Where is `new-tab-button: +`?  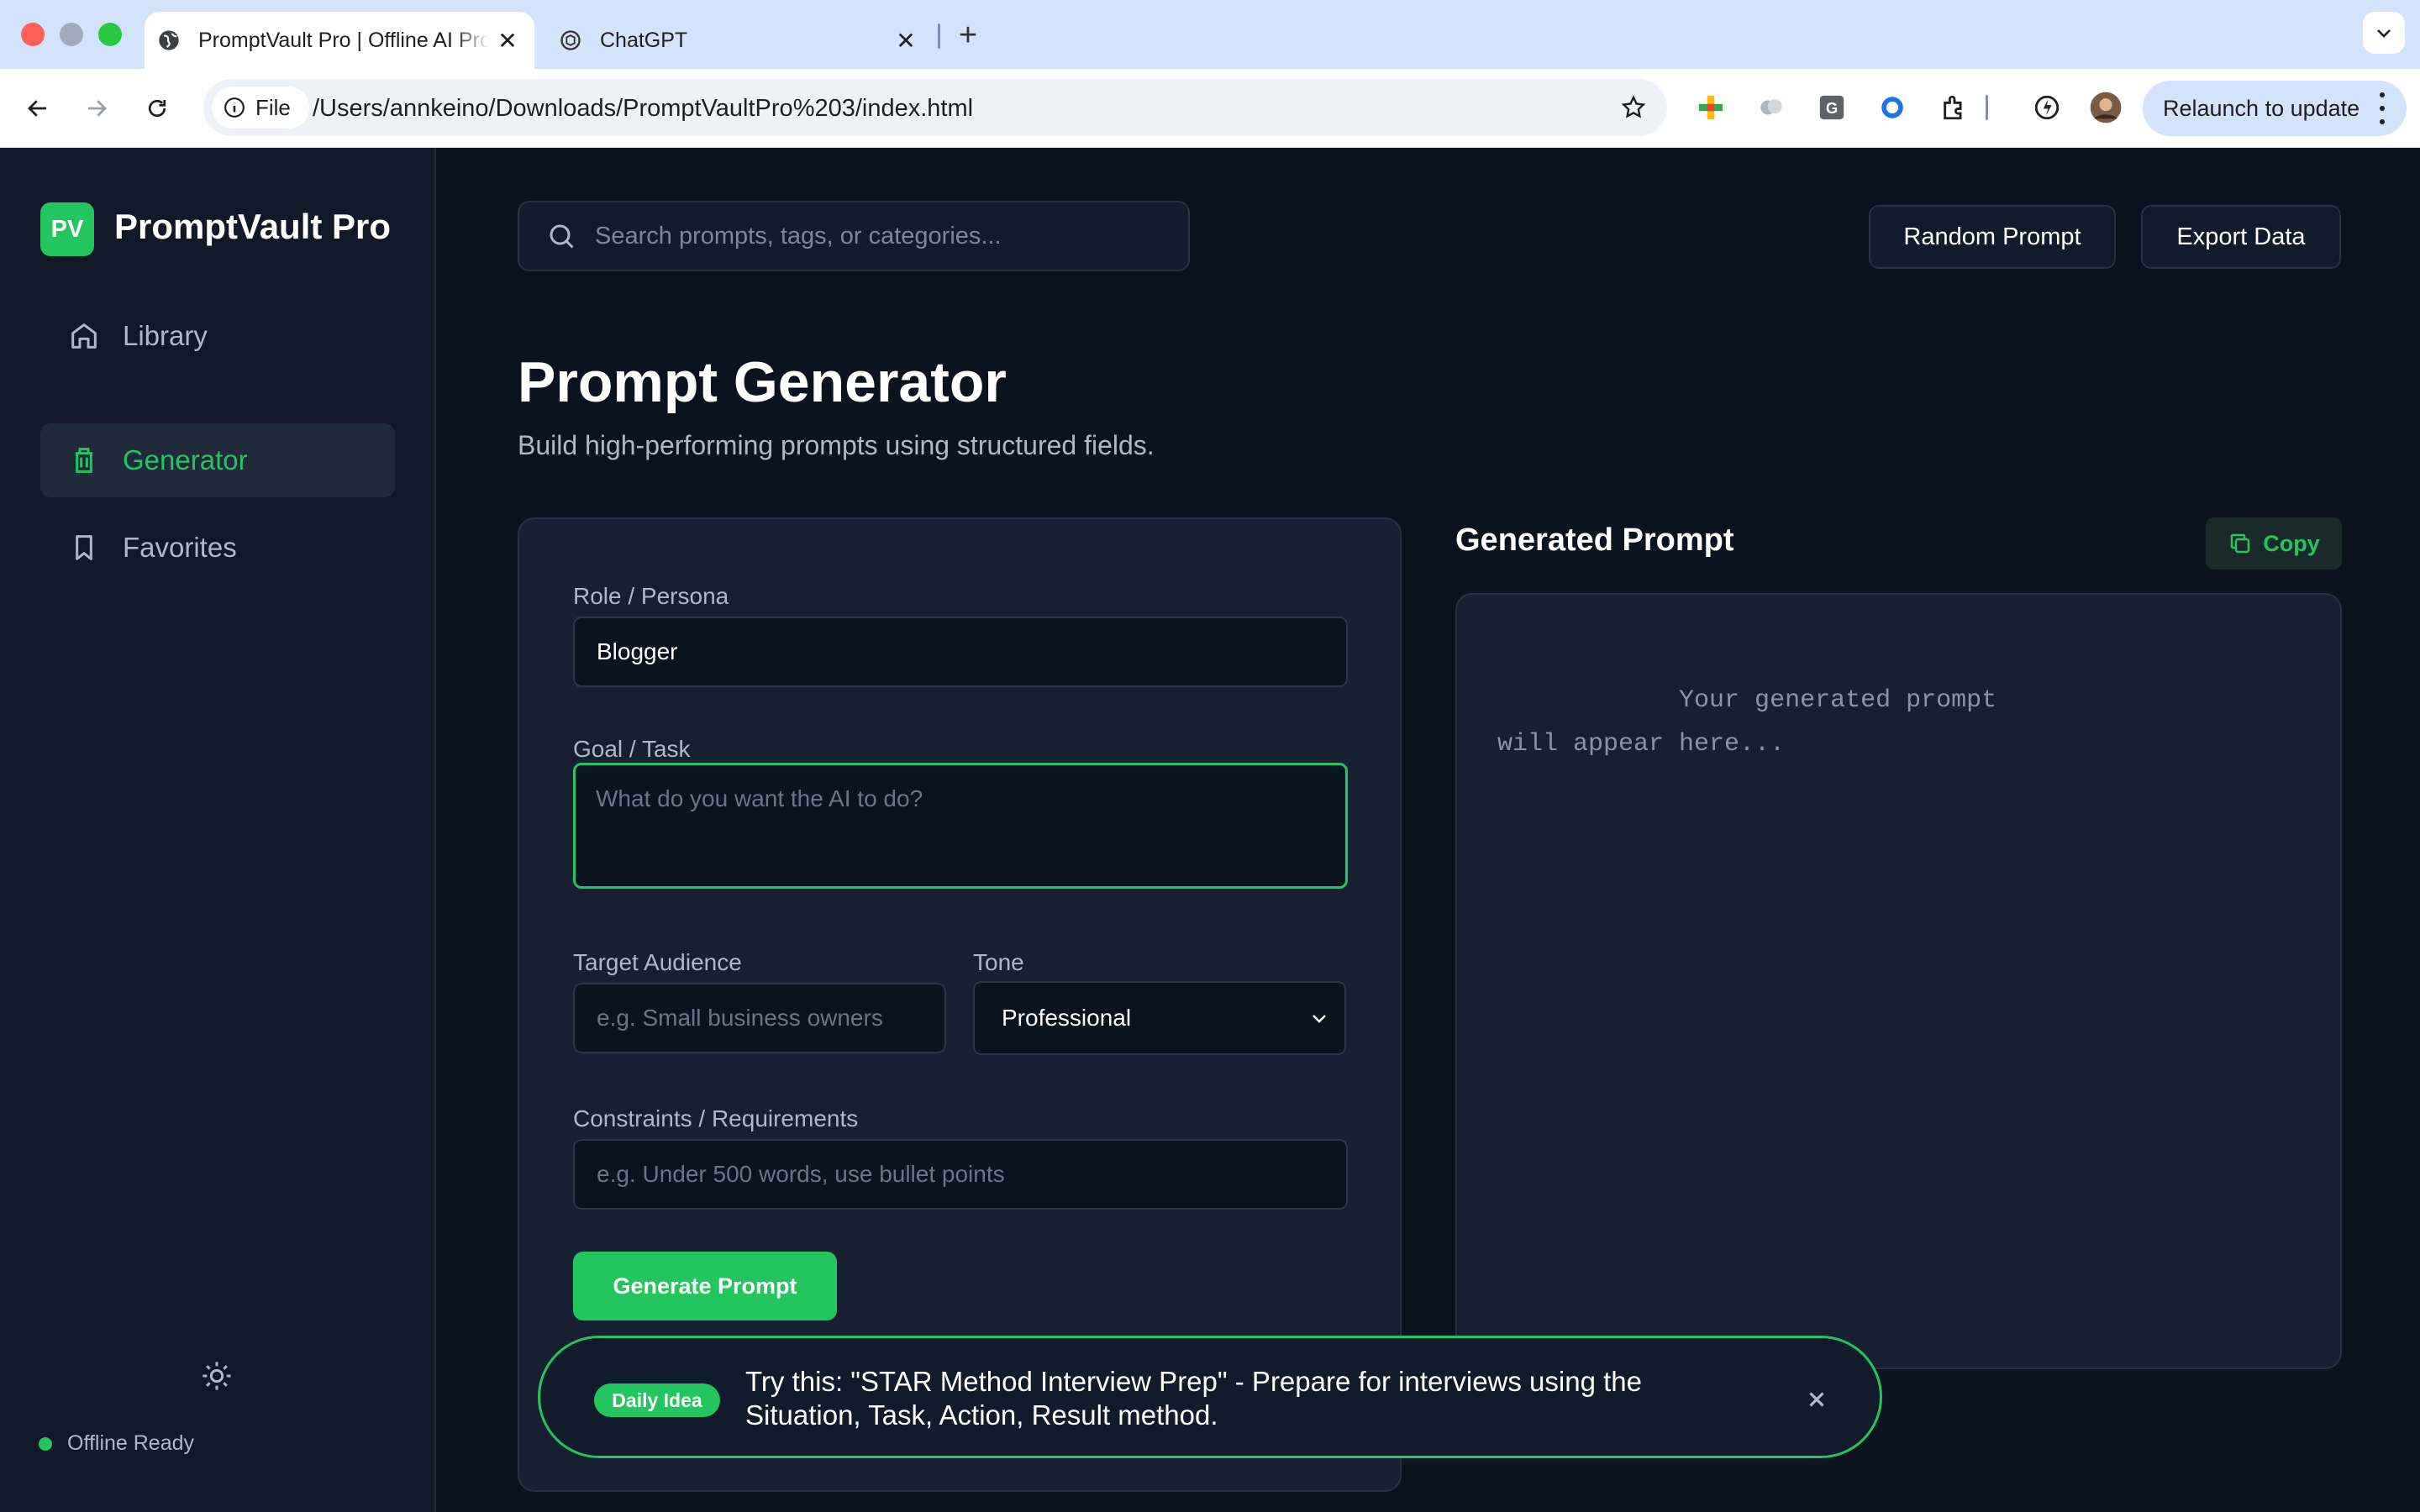
new-tab-button: + is located at coordinates (968, 35).